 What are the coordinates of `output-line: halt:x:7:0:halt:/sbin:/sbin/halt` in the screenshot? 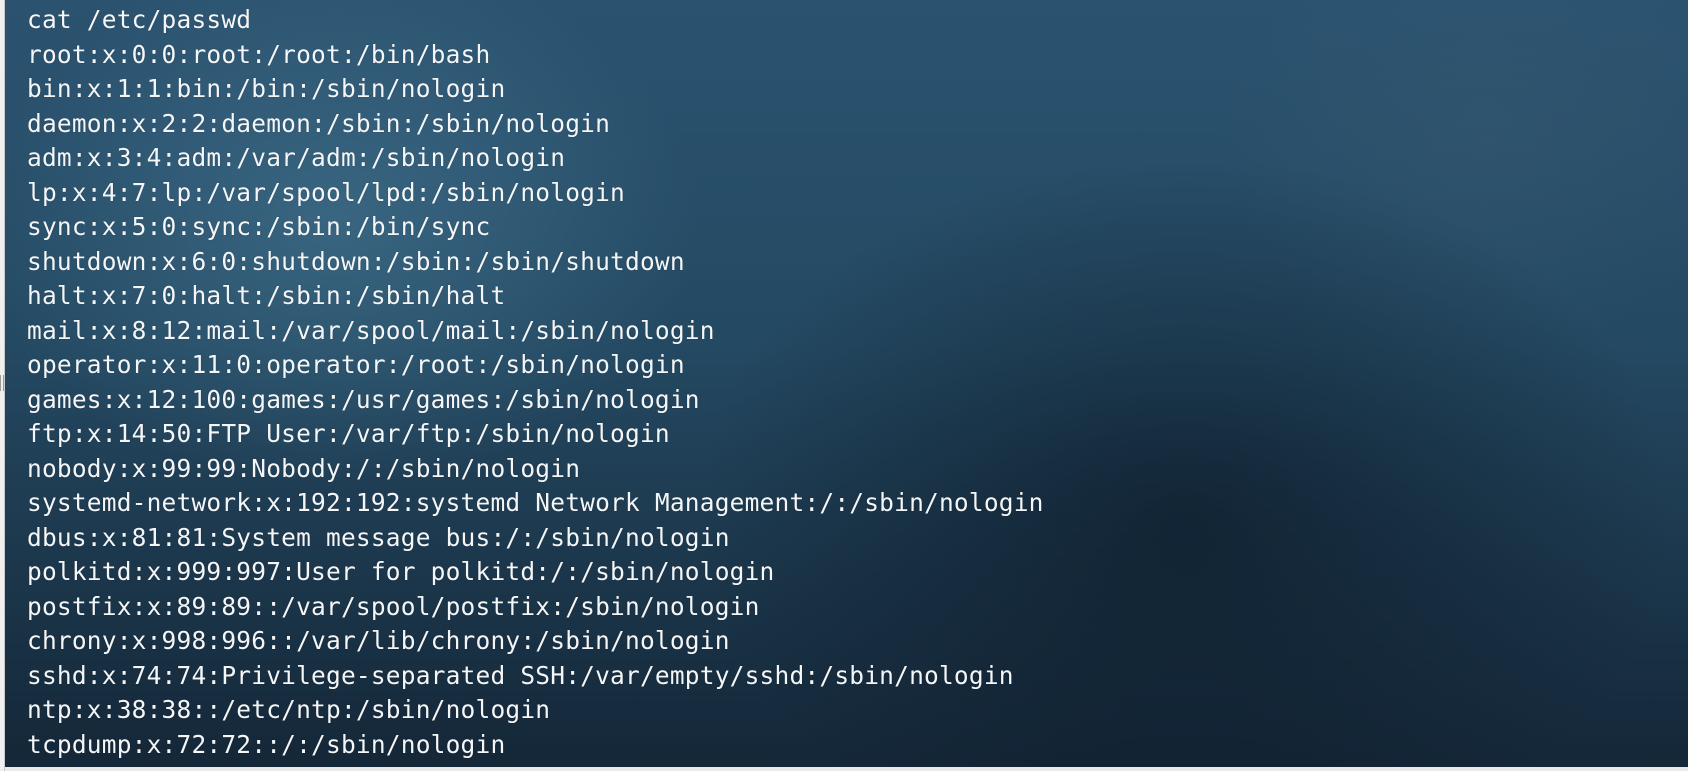 It's located at (266, 295).